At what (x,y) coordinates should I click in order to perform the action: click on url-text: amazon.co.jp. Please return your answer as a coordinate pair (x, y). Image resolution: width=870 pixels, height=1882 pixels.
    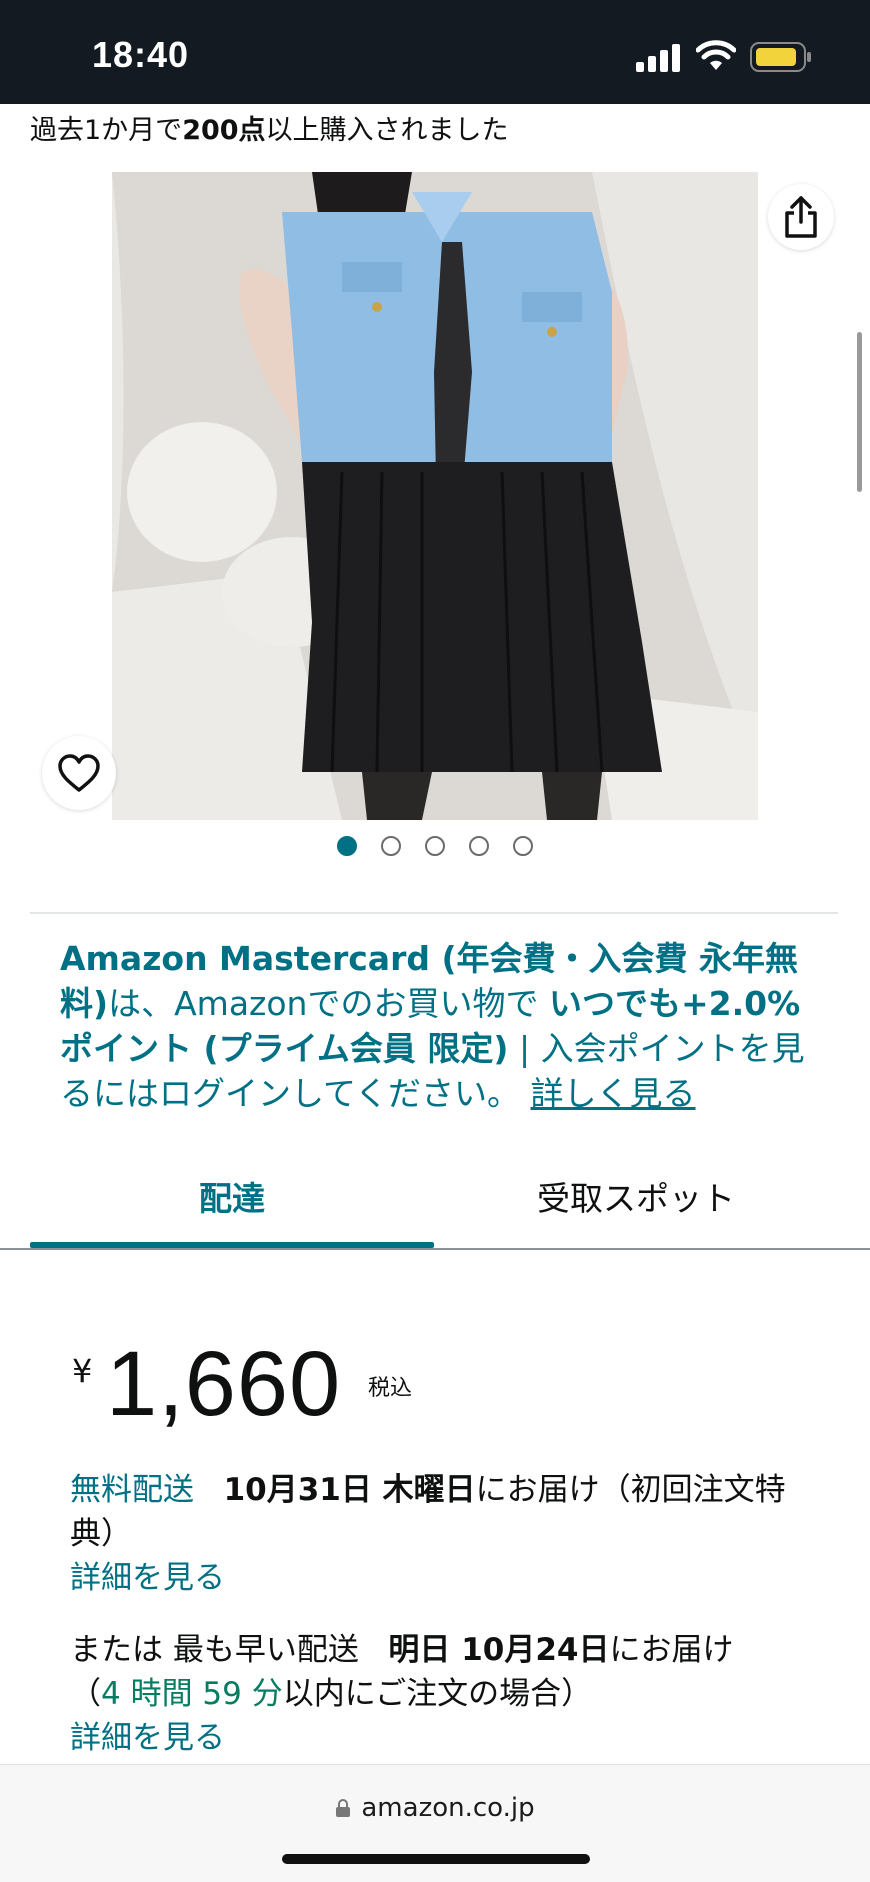
    Looking at the image, I should click on (448, 1808).